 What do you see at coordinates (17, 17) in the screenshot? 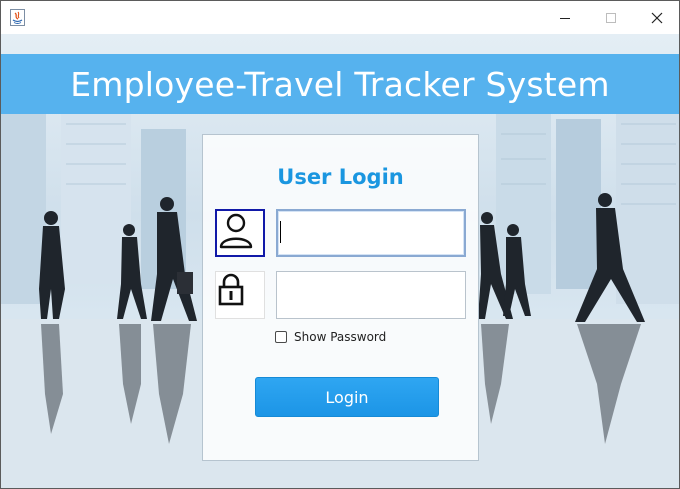
I see `java-app-icon` at bounding box center [17, 17].